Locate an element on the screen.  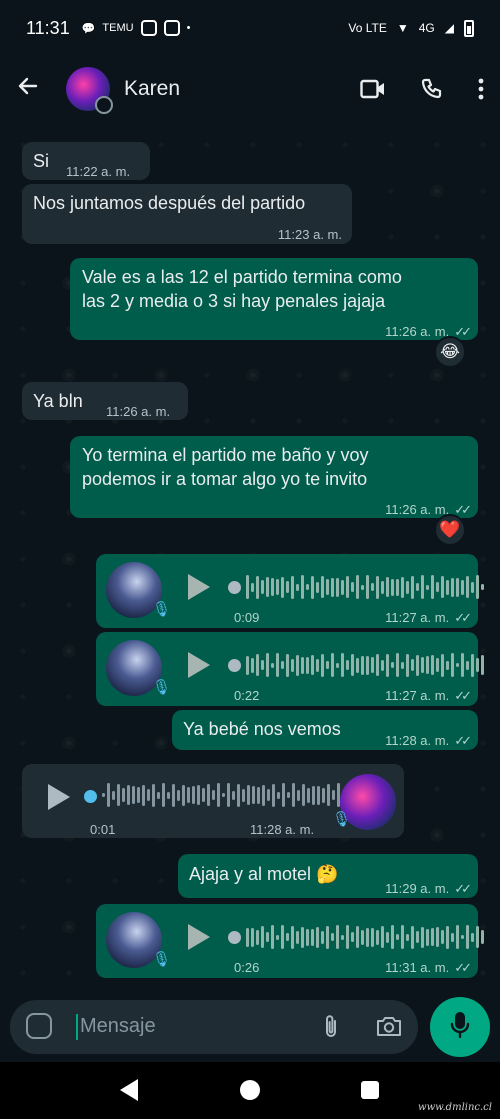
message-composer: Mensaje is located at coordinates (214, 1027).